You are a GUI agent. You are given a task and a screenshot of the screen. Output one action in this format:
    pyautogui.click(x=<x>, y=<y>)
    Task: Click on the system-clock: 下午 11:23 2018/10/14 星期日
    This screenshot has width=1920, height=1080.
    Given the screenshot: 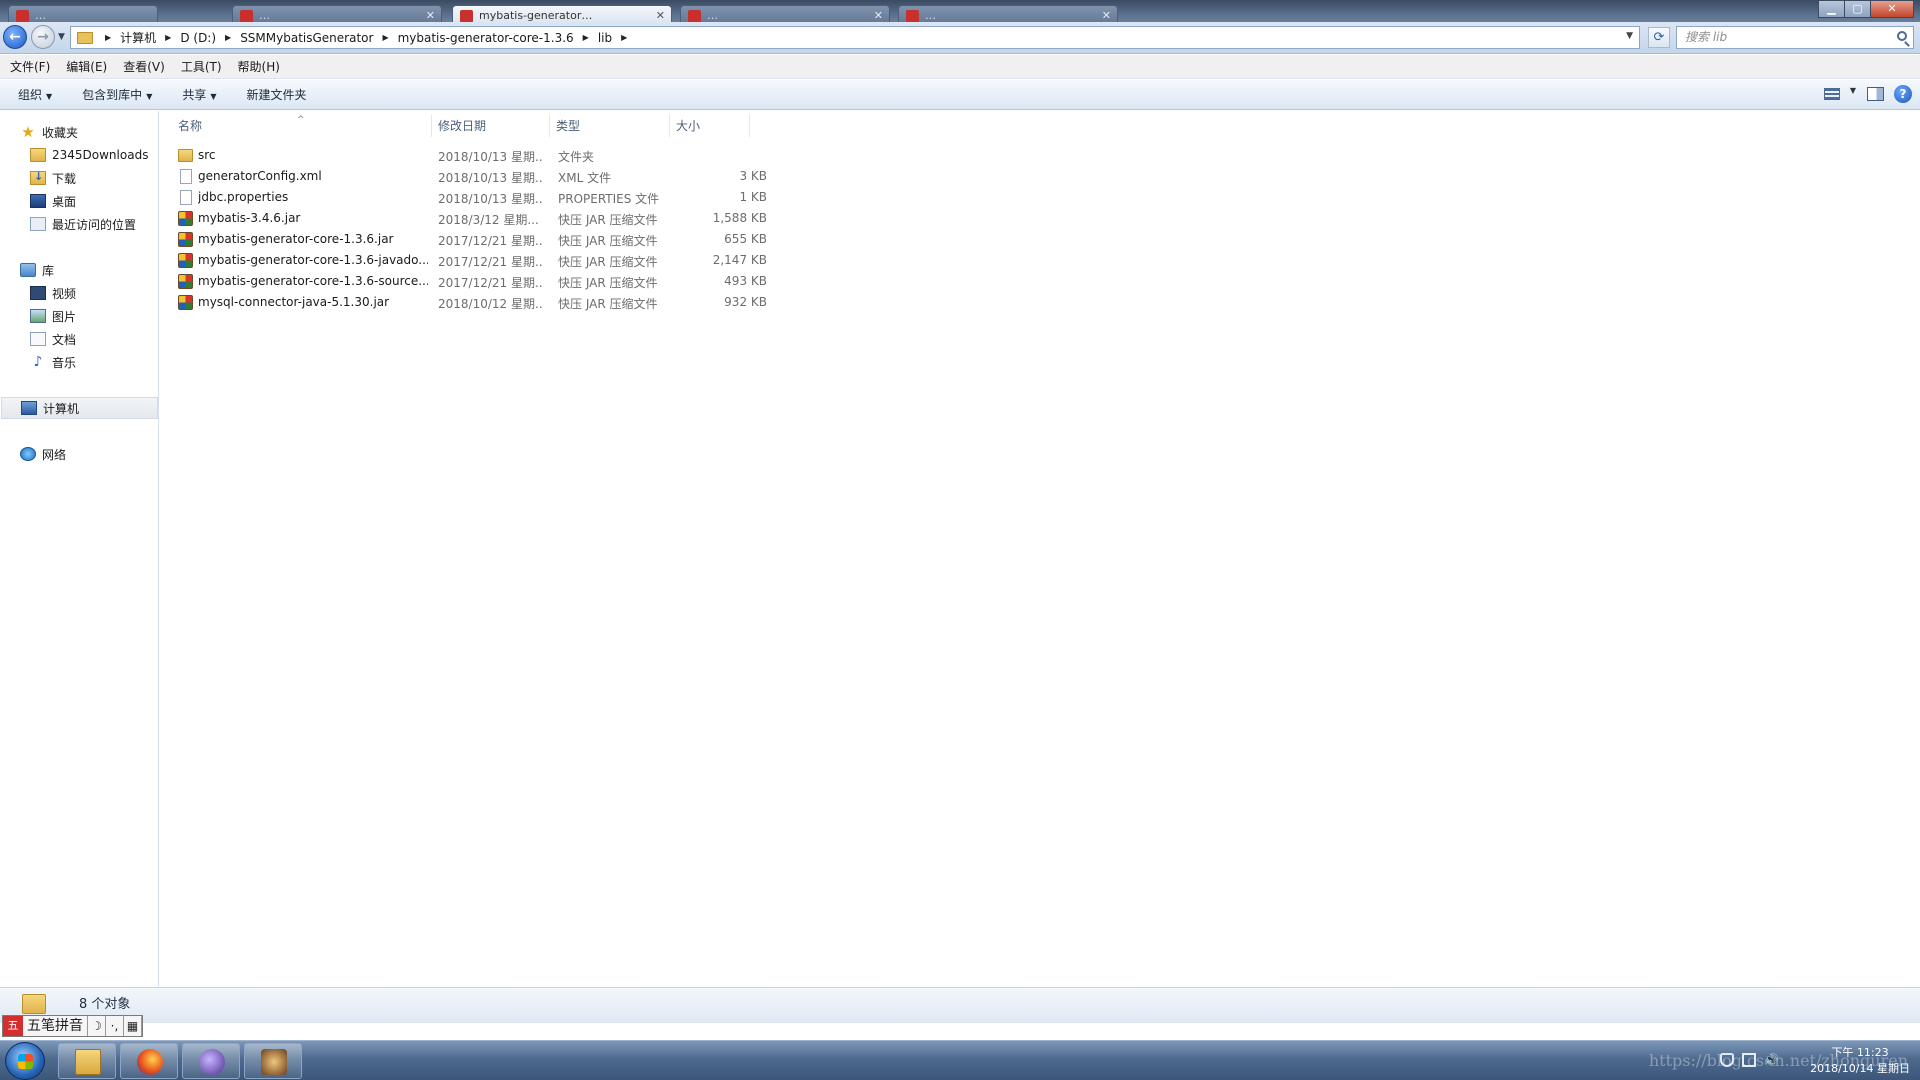 What is the action you would take?
    pyautogui.click(x=1860, y=1061)
    